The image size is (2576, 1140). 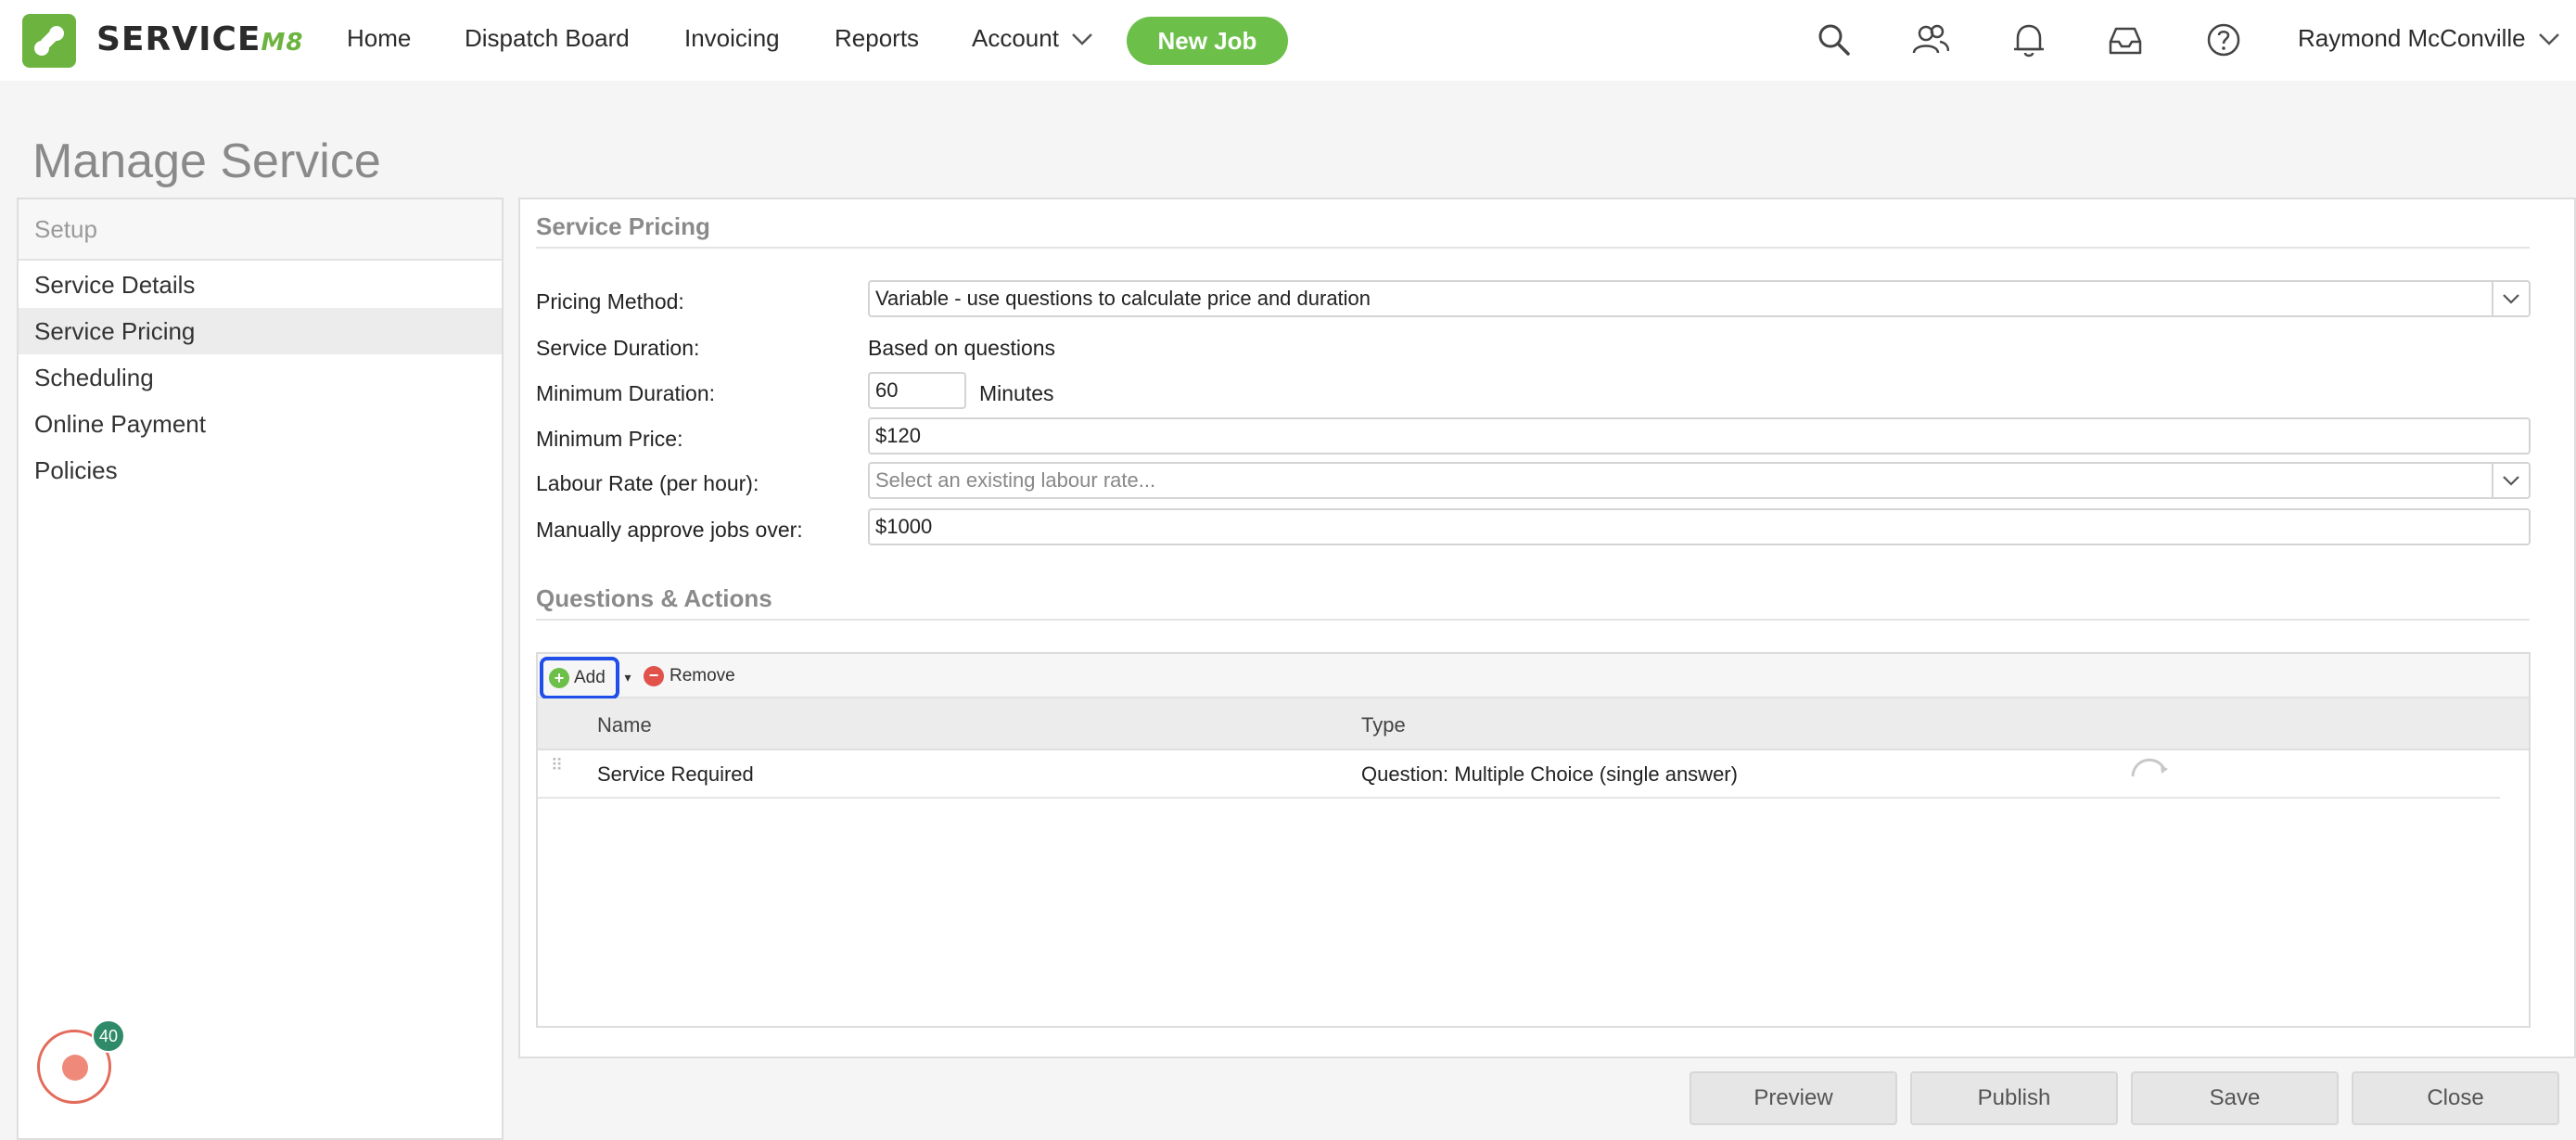 What do you see at coordinates (178, 39) in the screenshot?
I see `brand-name: SERVICE` at bounding box center [178, 39].